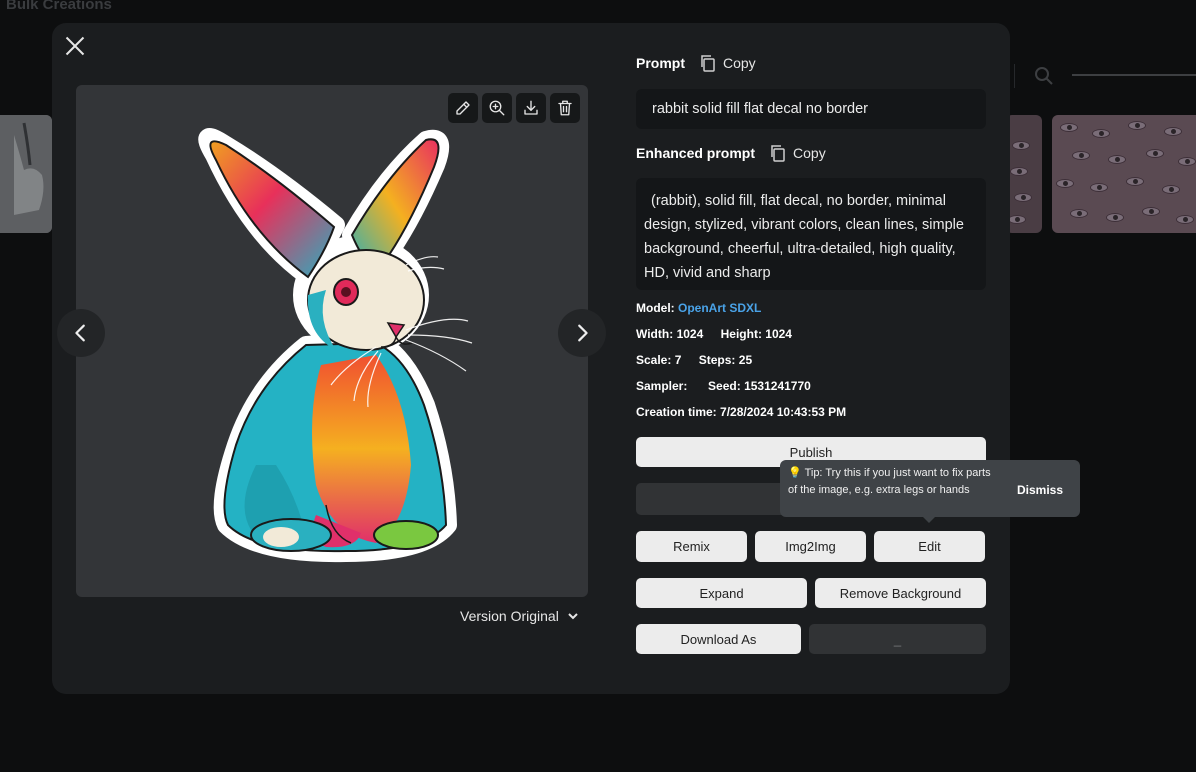  What do you see at coordinates (778, 334) in the screenshot?
I see `height-value: 1024` at bounding box center [778, 334].